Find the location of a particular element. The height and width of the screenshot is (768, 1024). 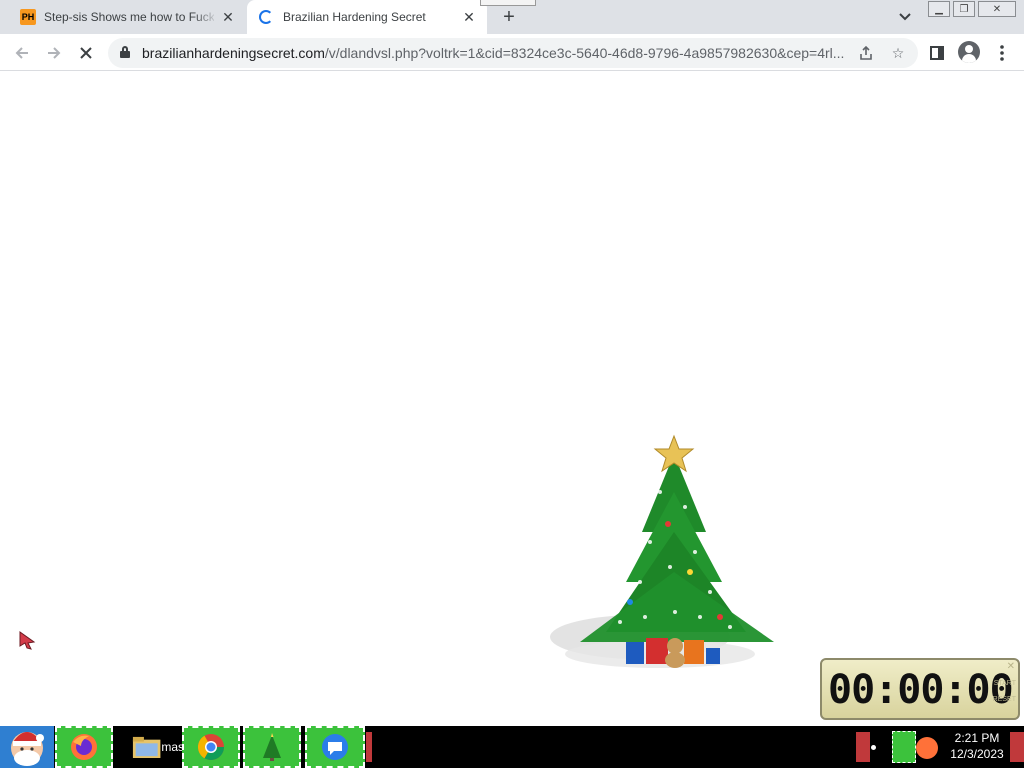

tray-dot-icon is located at coordinates (873, 747).